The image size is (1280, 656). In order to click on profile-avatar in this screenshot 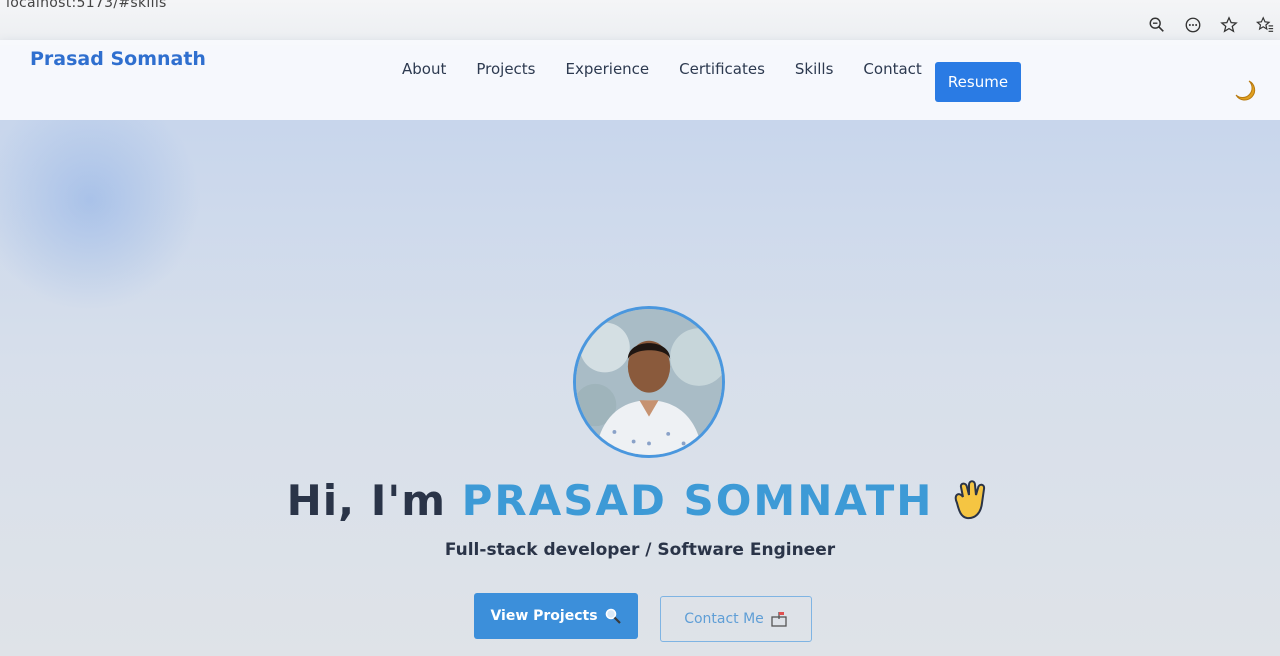, I will do `click(649, 382)`.